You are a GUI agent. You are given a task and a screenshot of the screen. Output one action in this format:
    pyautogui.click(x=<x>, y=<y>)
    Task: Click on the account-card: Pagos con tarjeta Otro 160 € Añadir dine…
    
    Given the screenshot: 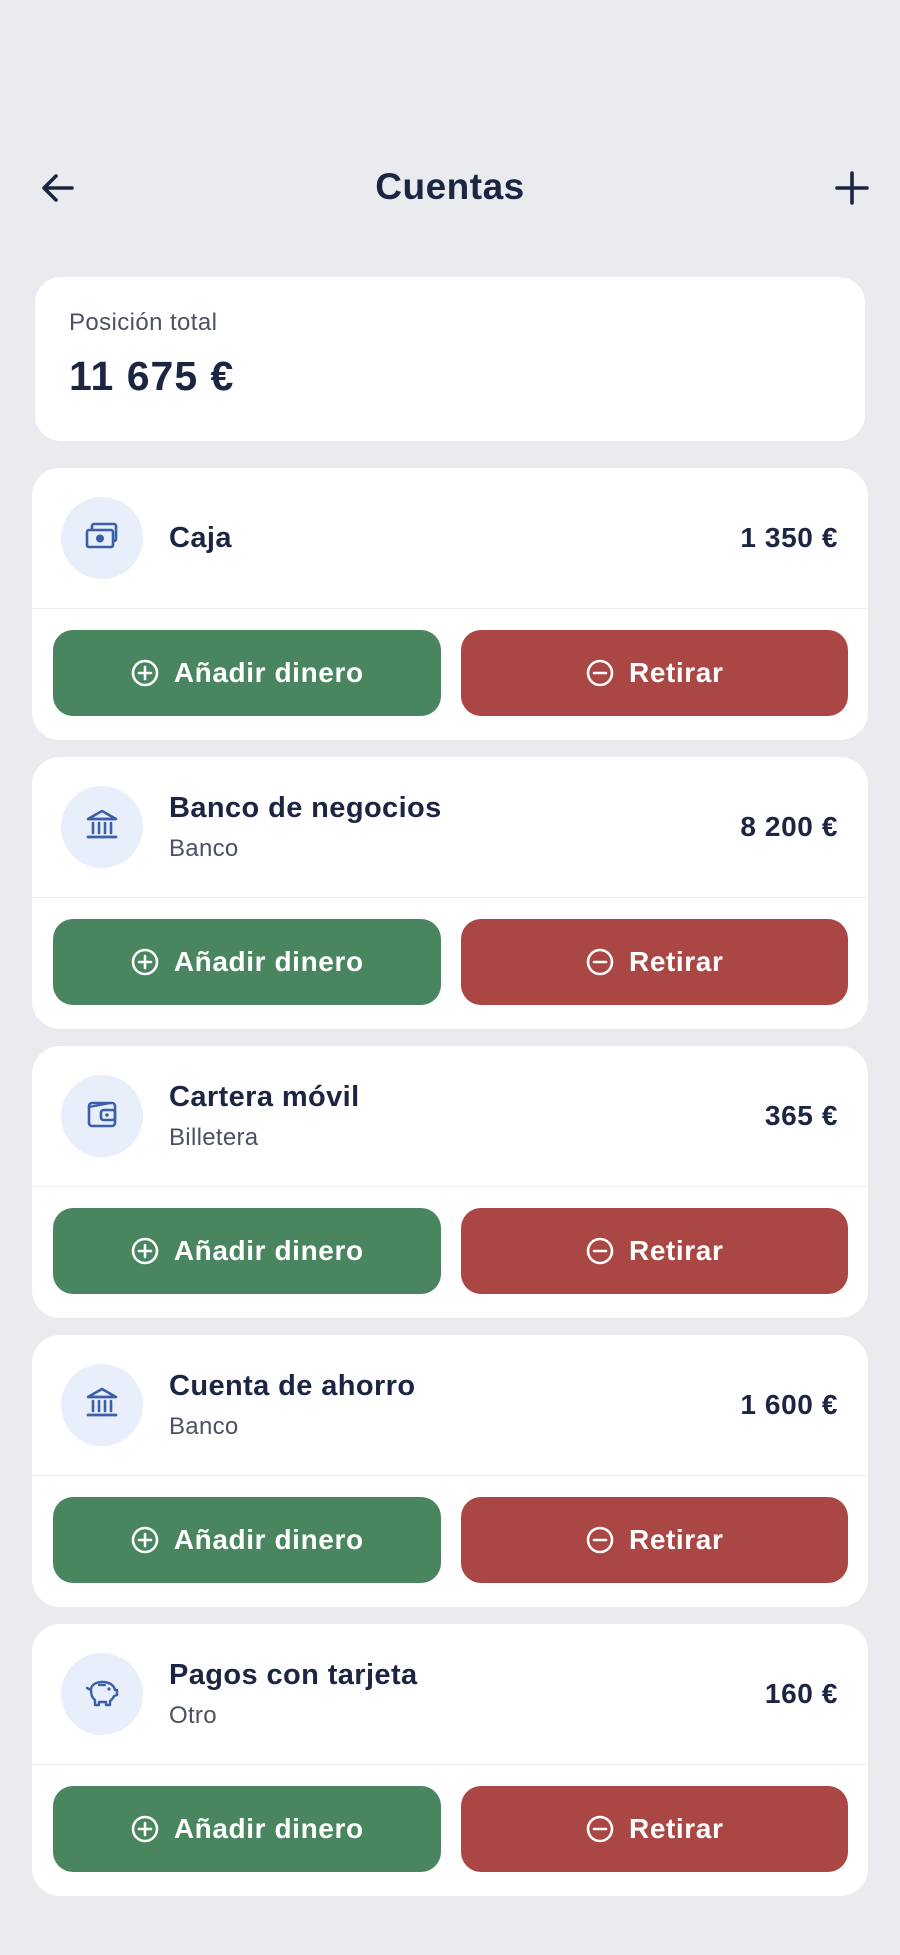 What is the action you would take?
    pyautogui.click(x=450, y=1760)
    